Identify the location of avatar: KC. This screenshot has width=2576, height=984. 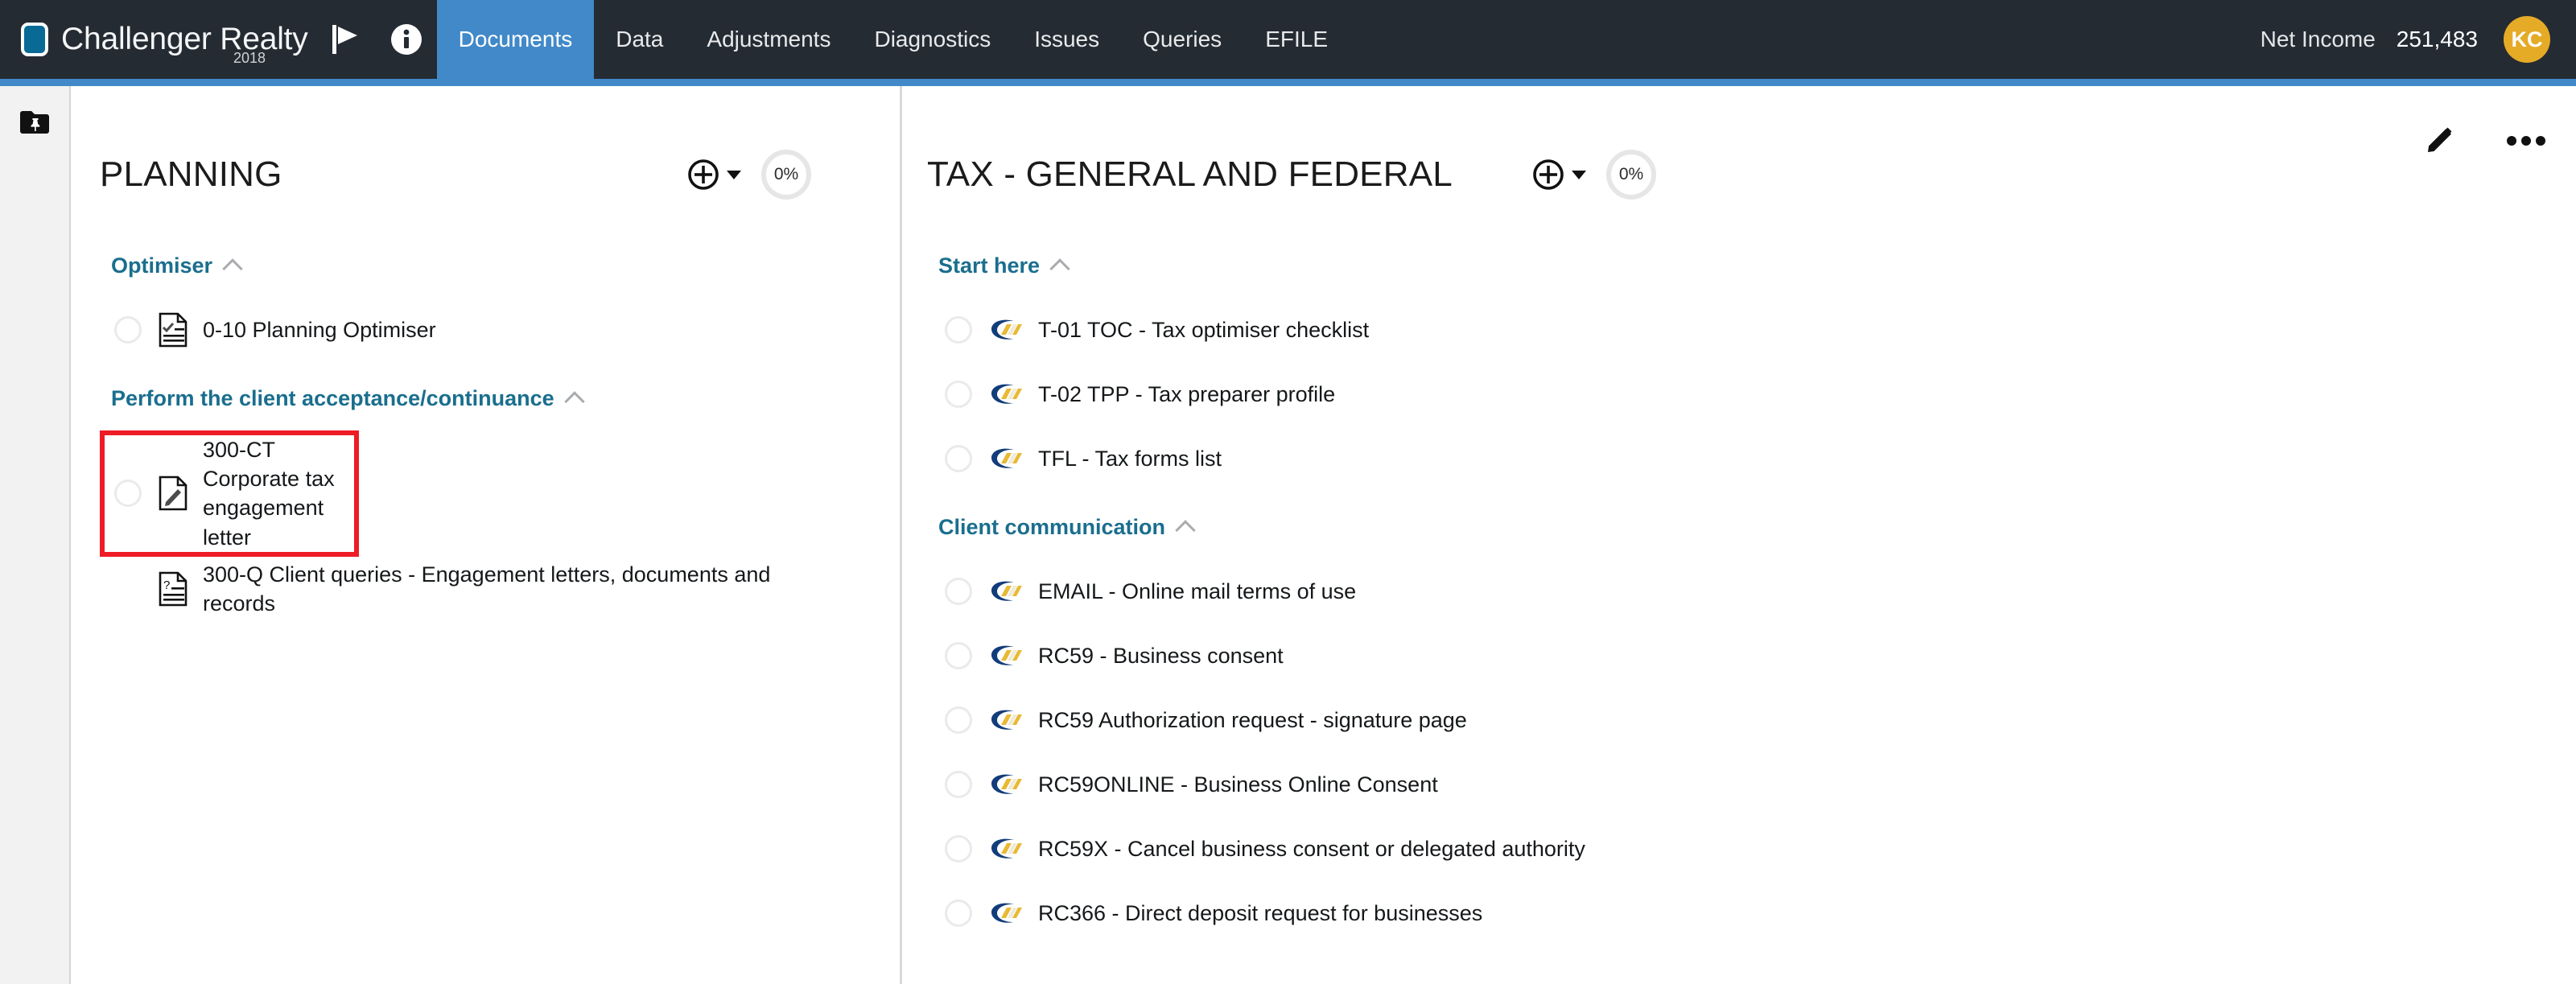
(2527, 39).